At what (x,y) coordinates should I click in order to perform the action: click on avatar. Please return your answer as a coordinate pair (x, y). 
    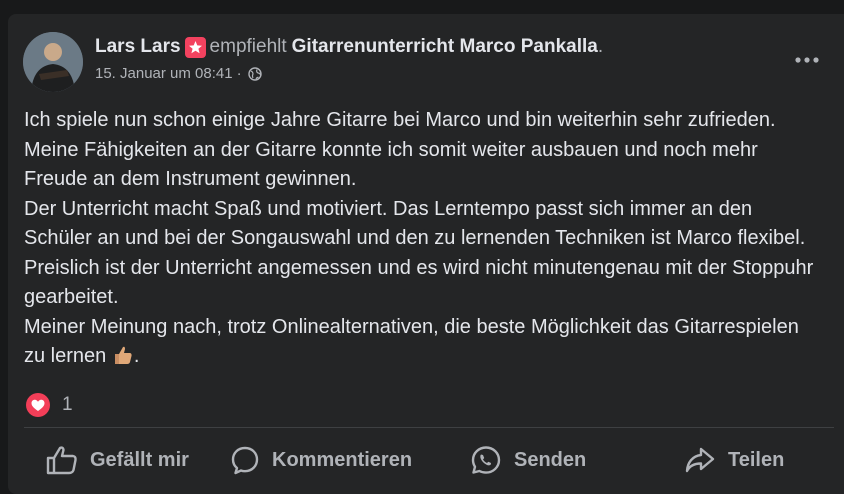
    Looking at the image, I should click on (53, 62).